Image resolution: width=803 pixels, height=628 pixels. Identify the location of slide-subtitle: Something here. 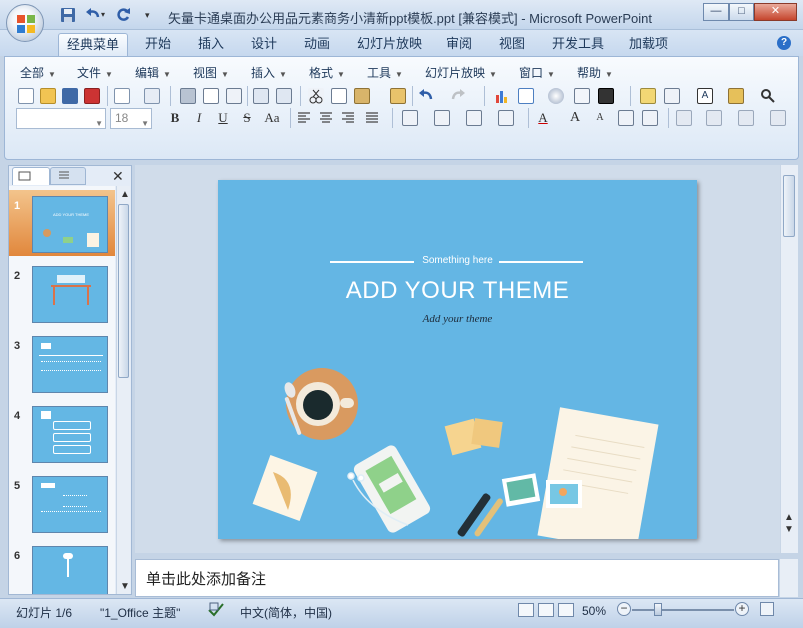
(457, 260).